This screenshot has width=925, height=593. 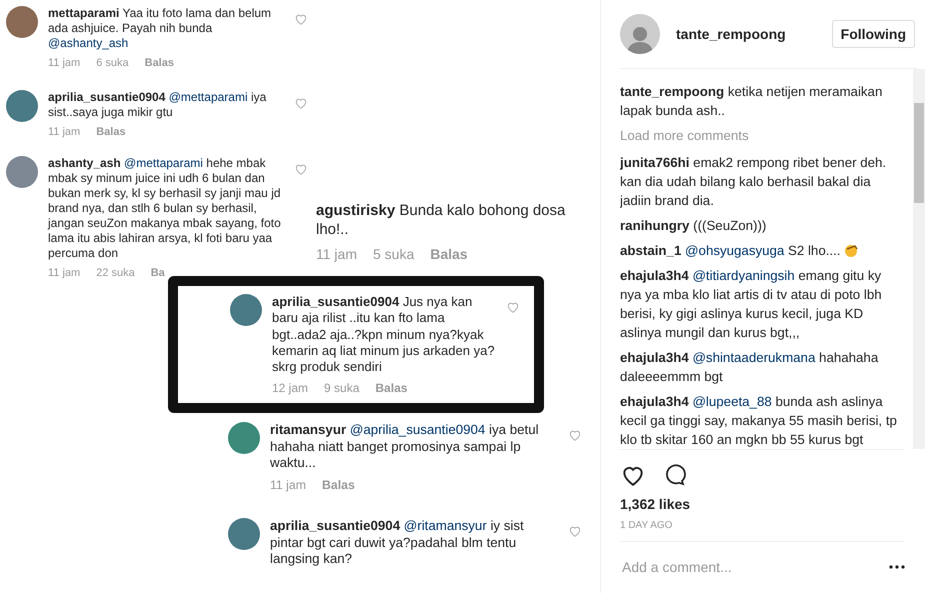 What do you see at coordinates (734, 250) in the screenshot?
I see `mention-link: @ohsyugasyuga` at bounding box center [734, 250].